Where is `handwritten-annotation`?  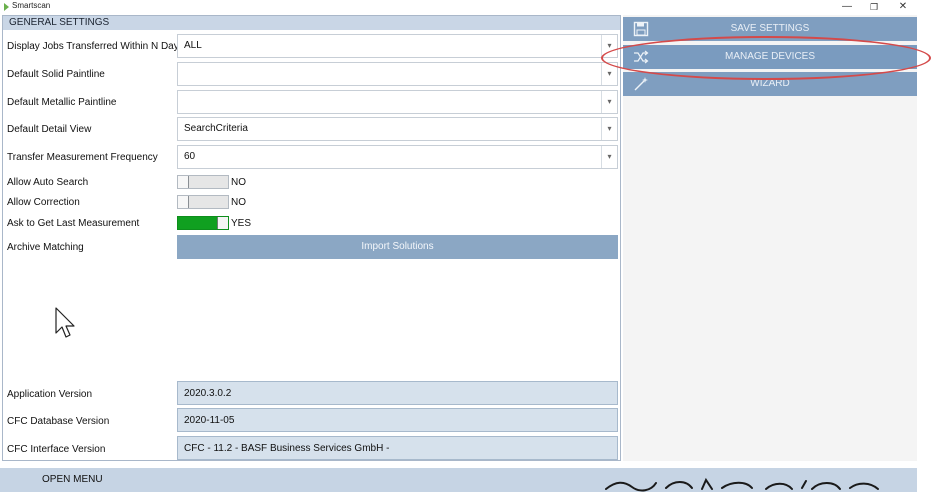 handwritten-annotation is located at coordinates (742, 484).